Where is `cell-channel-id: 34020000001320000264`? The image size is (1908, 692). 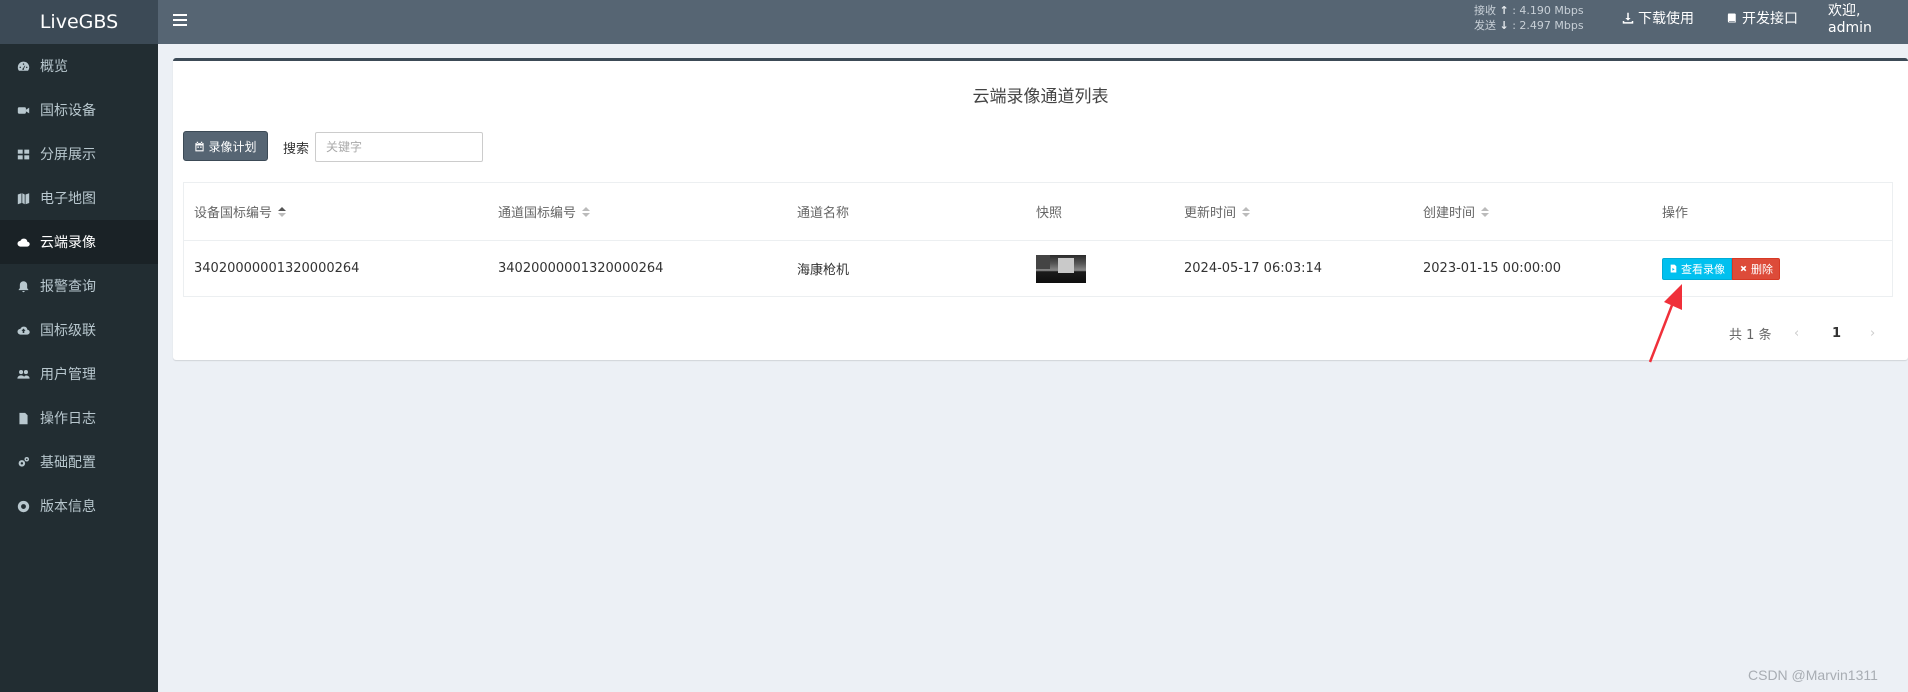 cell-channel-id: 34020000001320000264 is located at coordinates (581, 268).